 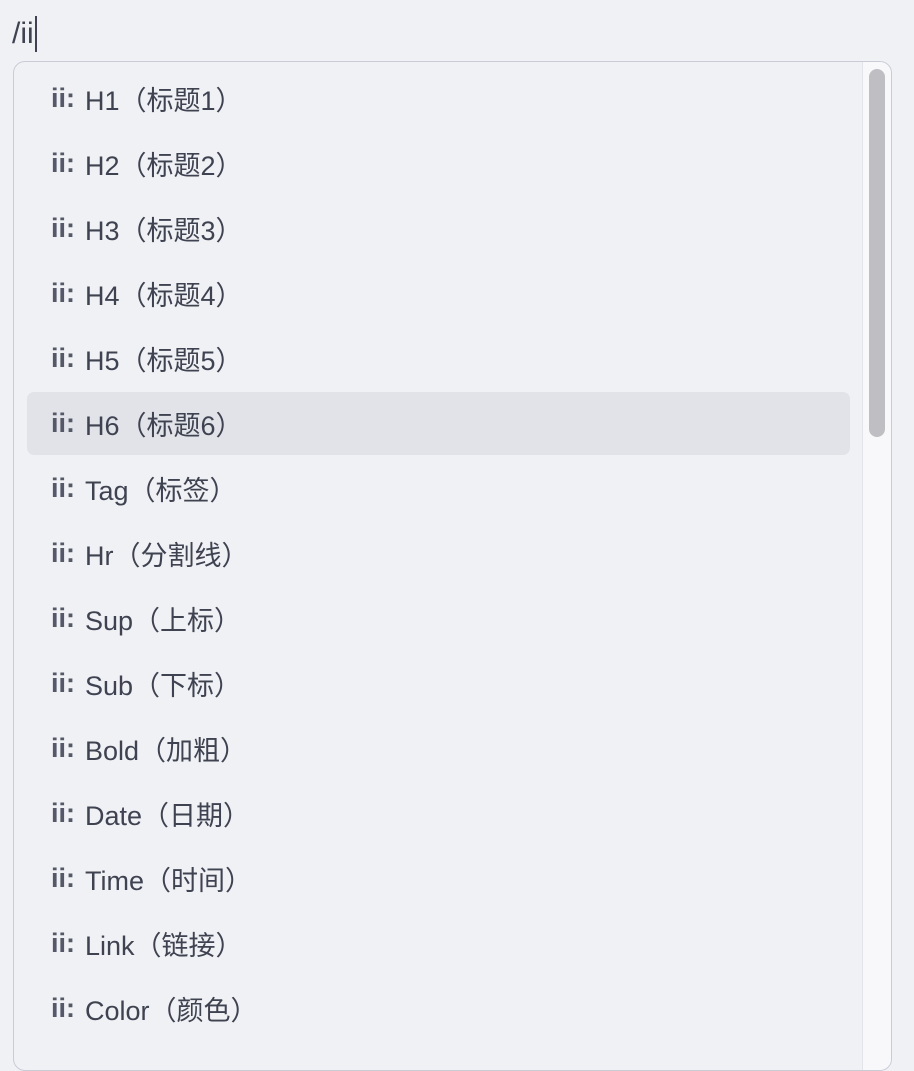 I want to click on item-label: Link（链接）, so click(x=164, y=946).